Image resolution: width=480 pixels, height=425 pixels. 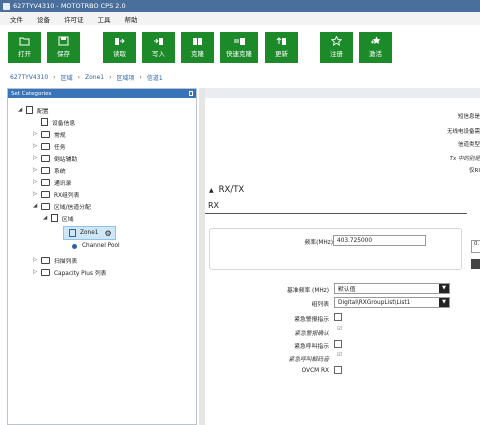 What do you see at coordinates (155, 77) in the screenshot?
I see `breadcrumb-item: 信道1` at bounding box center [155, 77].